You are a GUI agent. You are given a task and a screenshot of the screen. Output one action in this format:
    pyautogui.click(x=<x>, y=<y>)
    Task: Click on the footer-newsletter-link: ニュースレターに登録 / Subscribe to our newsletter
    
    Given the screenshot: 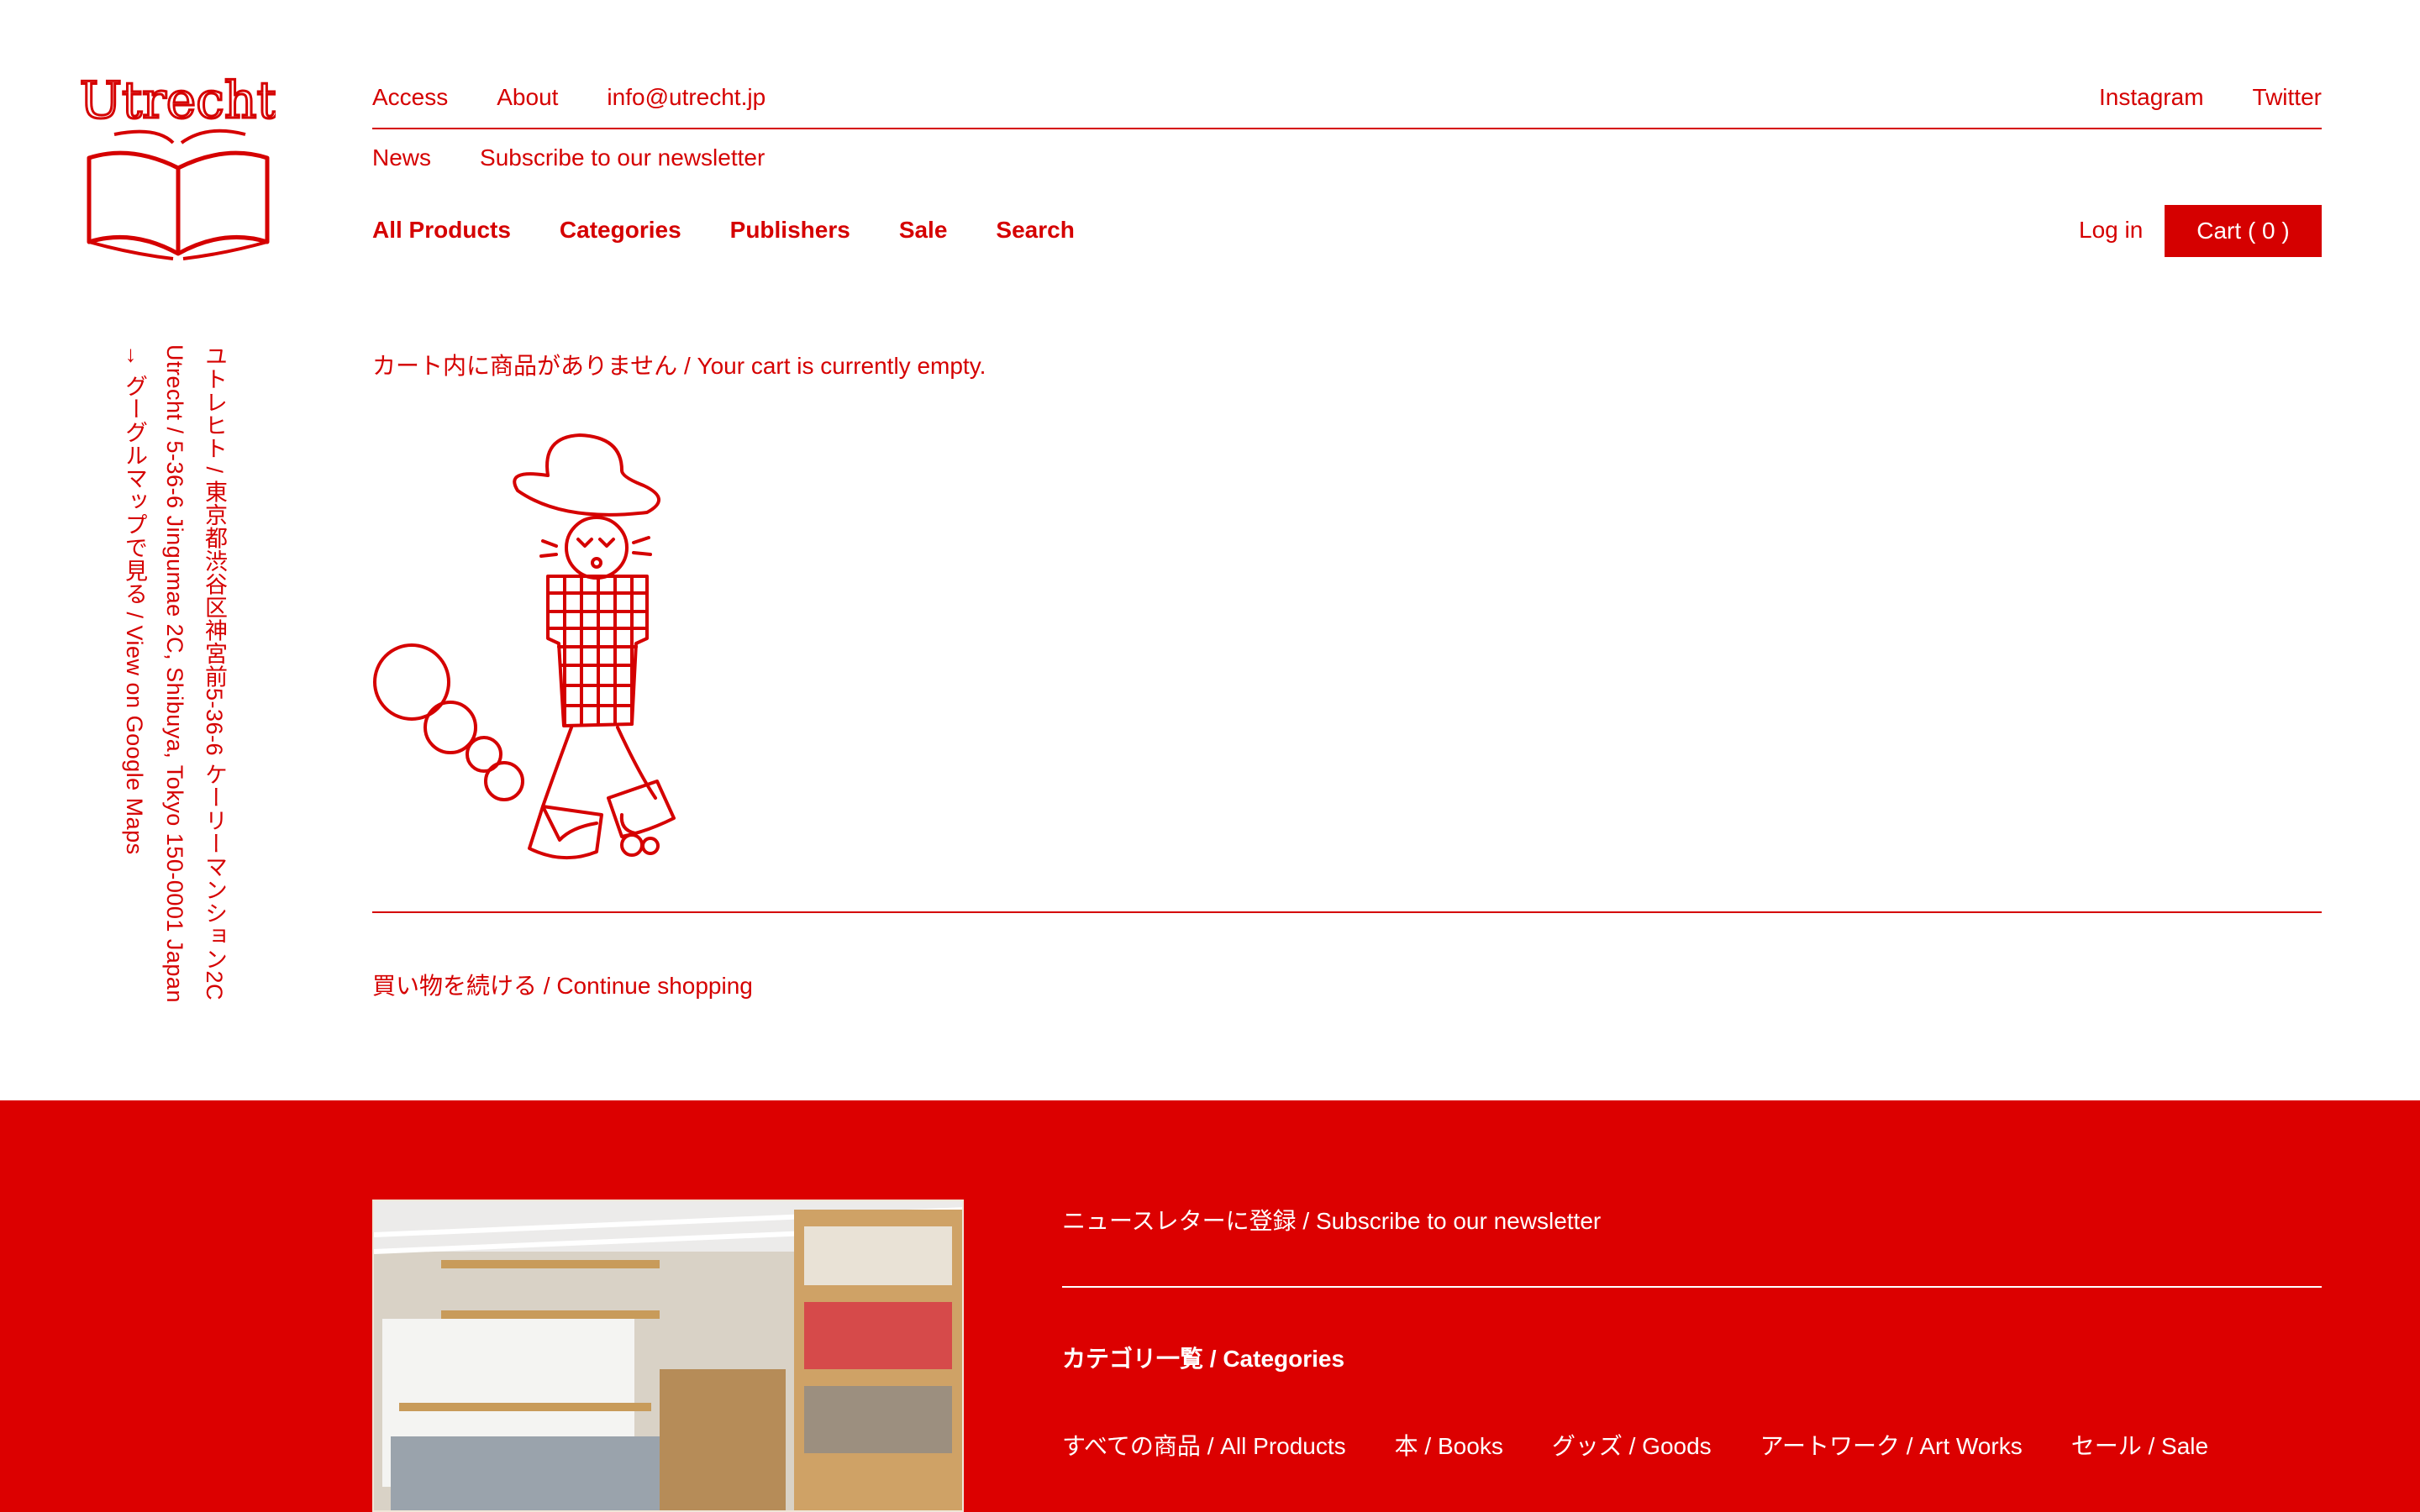 What is the action you would take?
    pyautogui.click(x=1331, y=1219)
    